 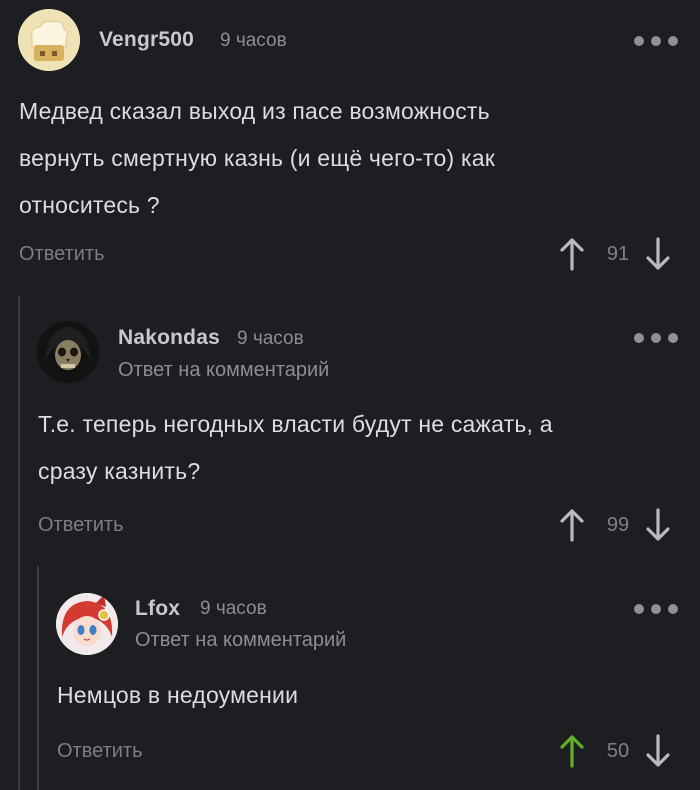 What do you see at coordinates (572, 751) in the screenshot?
I see `upvote-arrow-icon-active` at bounding box center [572, 751].